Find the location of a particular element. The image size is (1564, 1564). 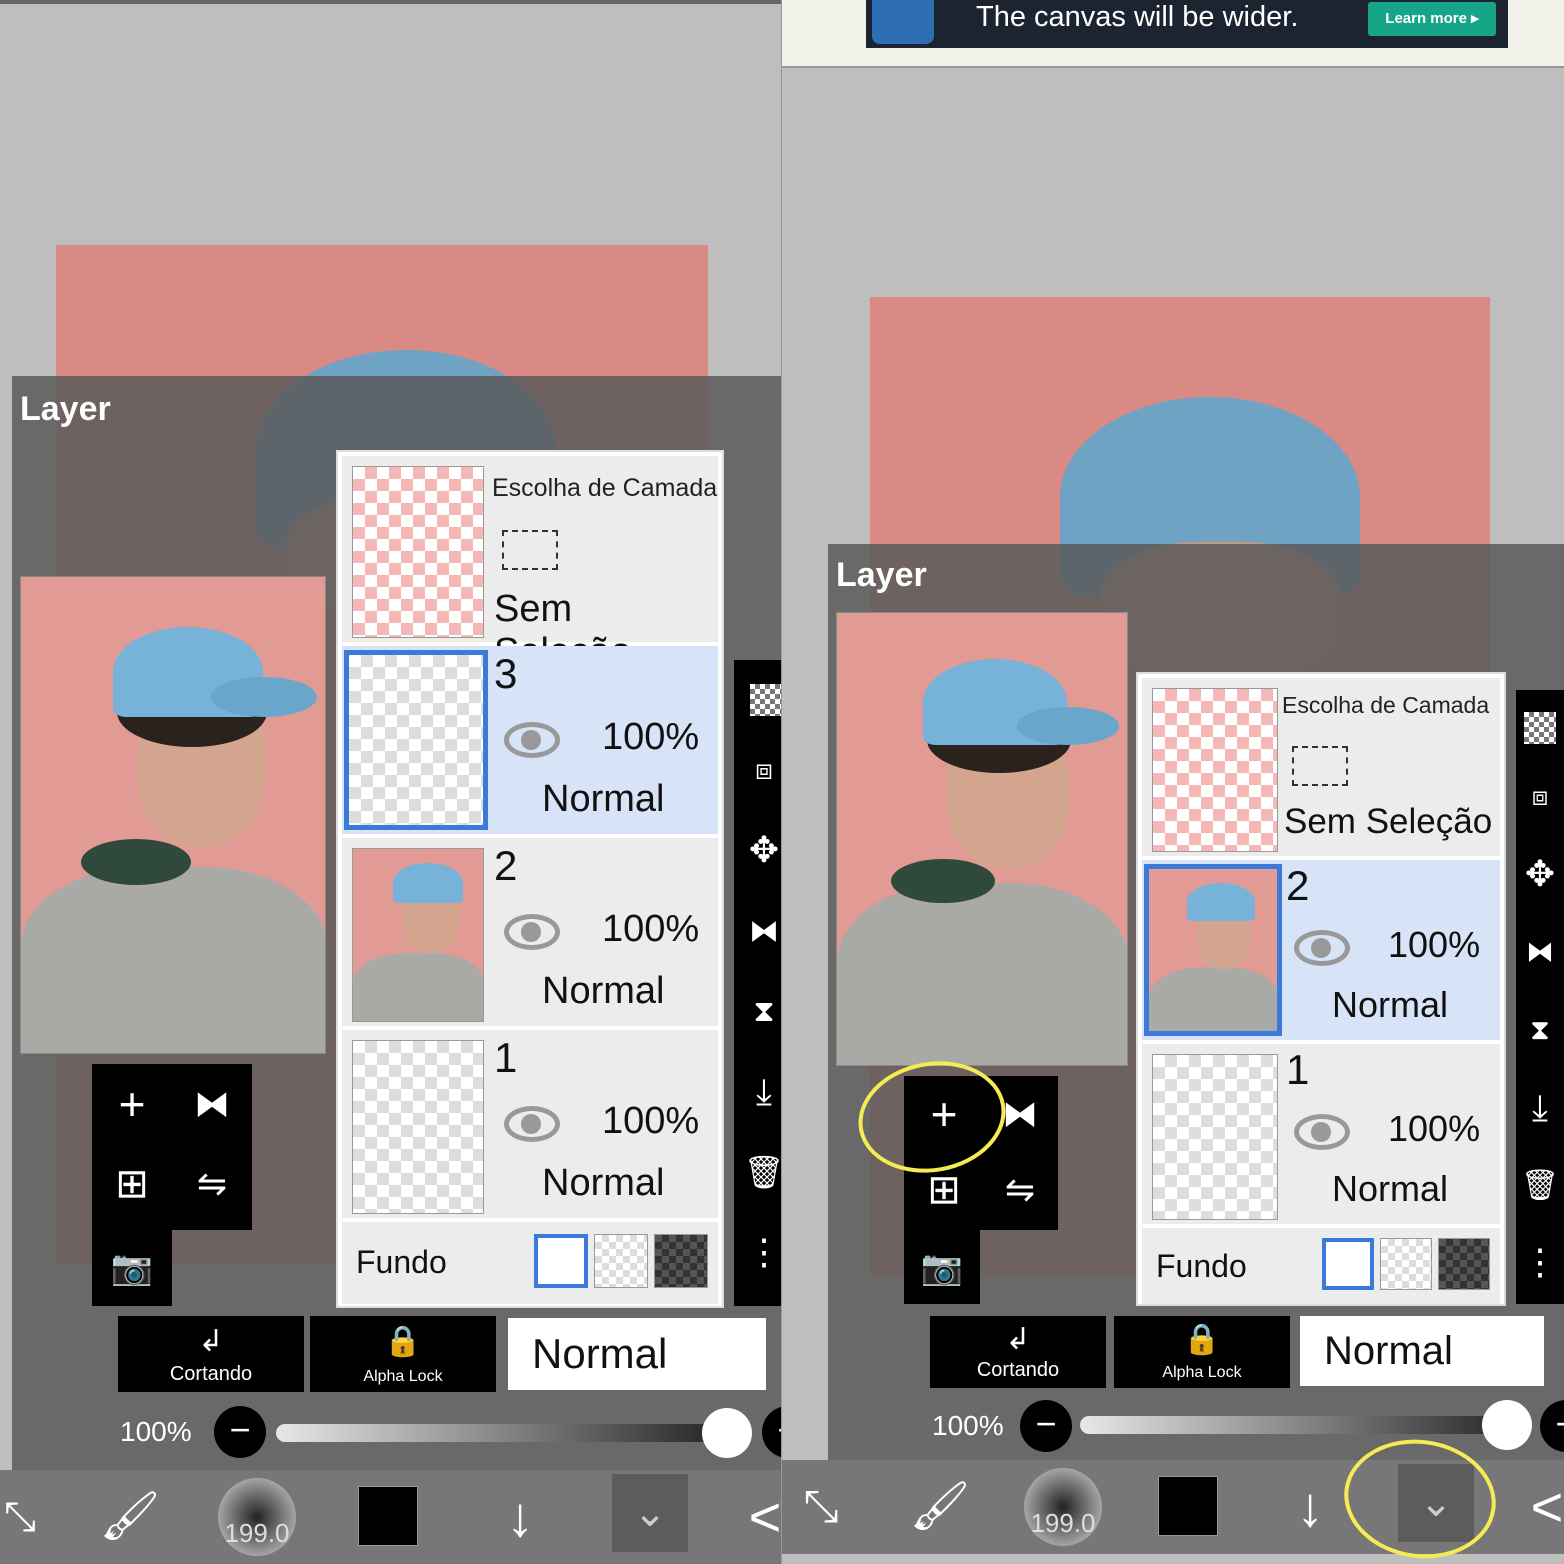

layer-number: 3 is located at coordinates (506, 673).